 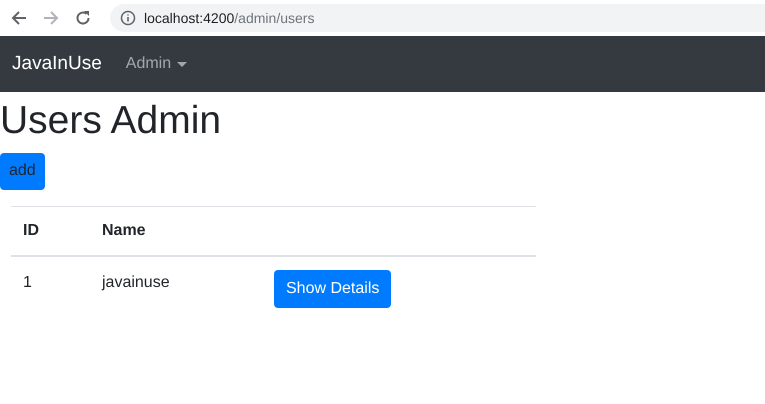 What do you see at coordinates (124, 231) in the screenshot?
I see `column-header: Name` at bounding box center [124, 231].